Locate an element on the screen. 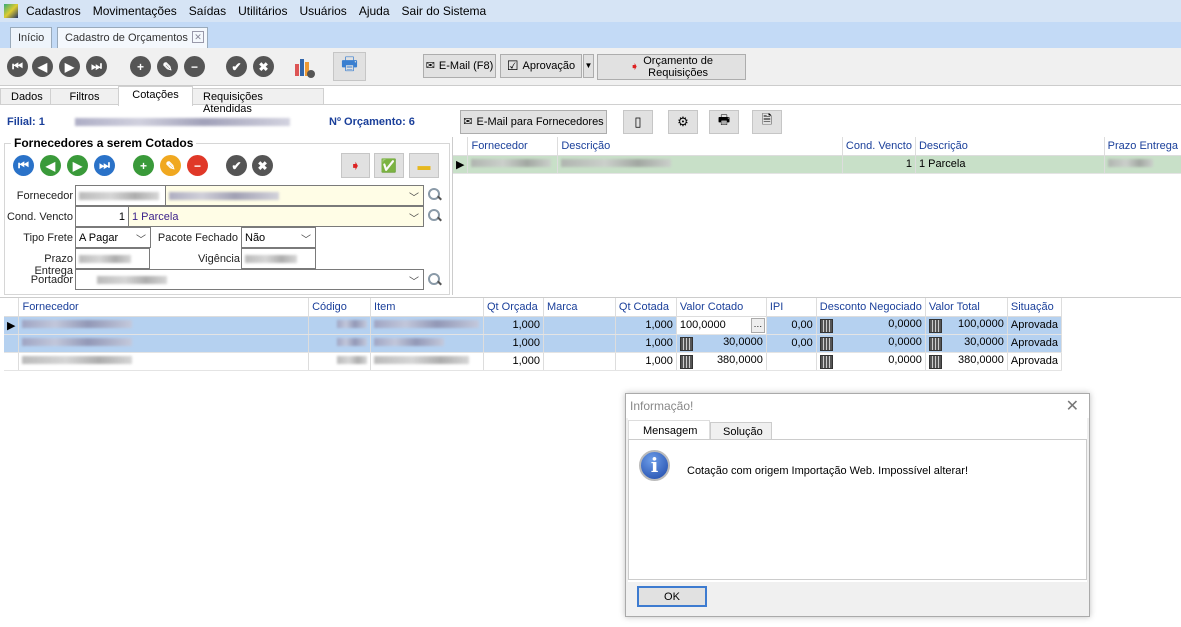  col-qt-cotada: Qt Cotada is located at coordinates (646, 307).